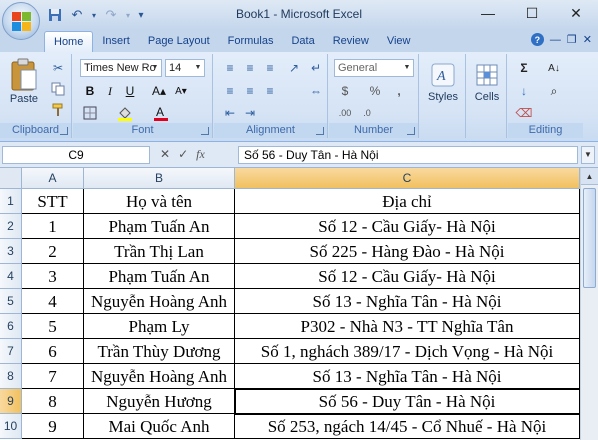 The width and height of the screenshot is (598, 440). I want to click on cell-c9: Số 56 - Duy Tân - Hà Nội, so click(407, 401).